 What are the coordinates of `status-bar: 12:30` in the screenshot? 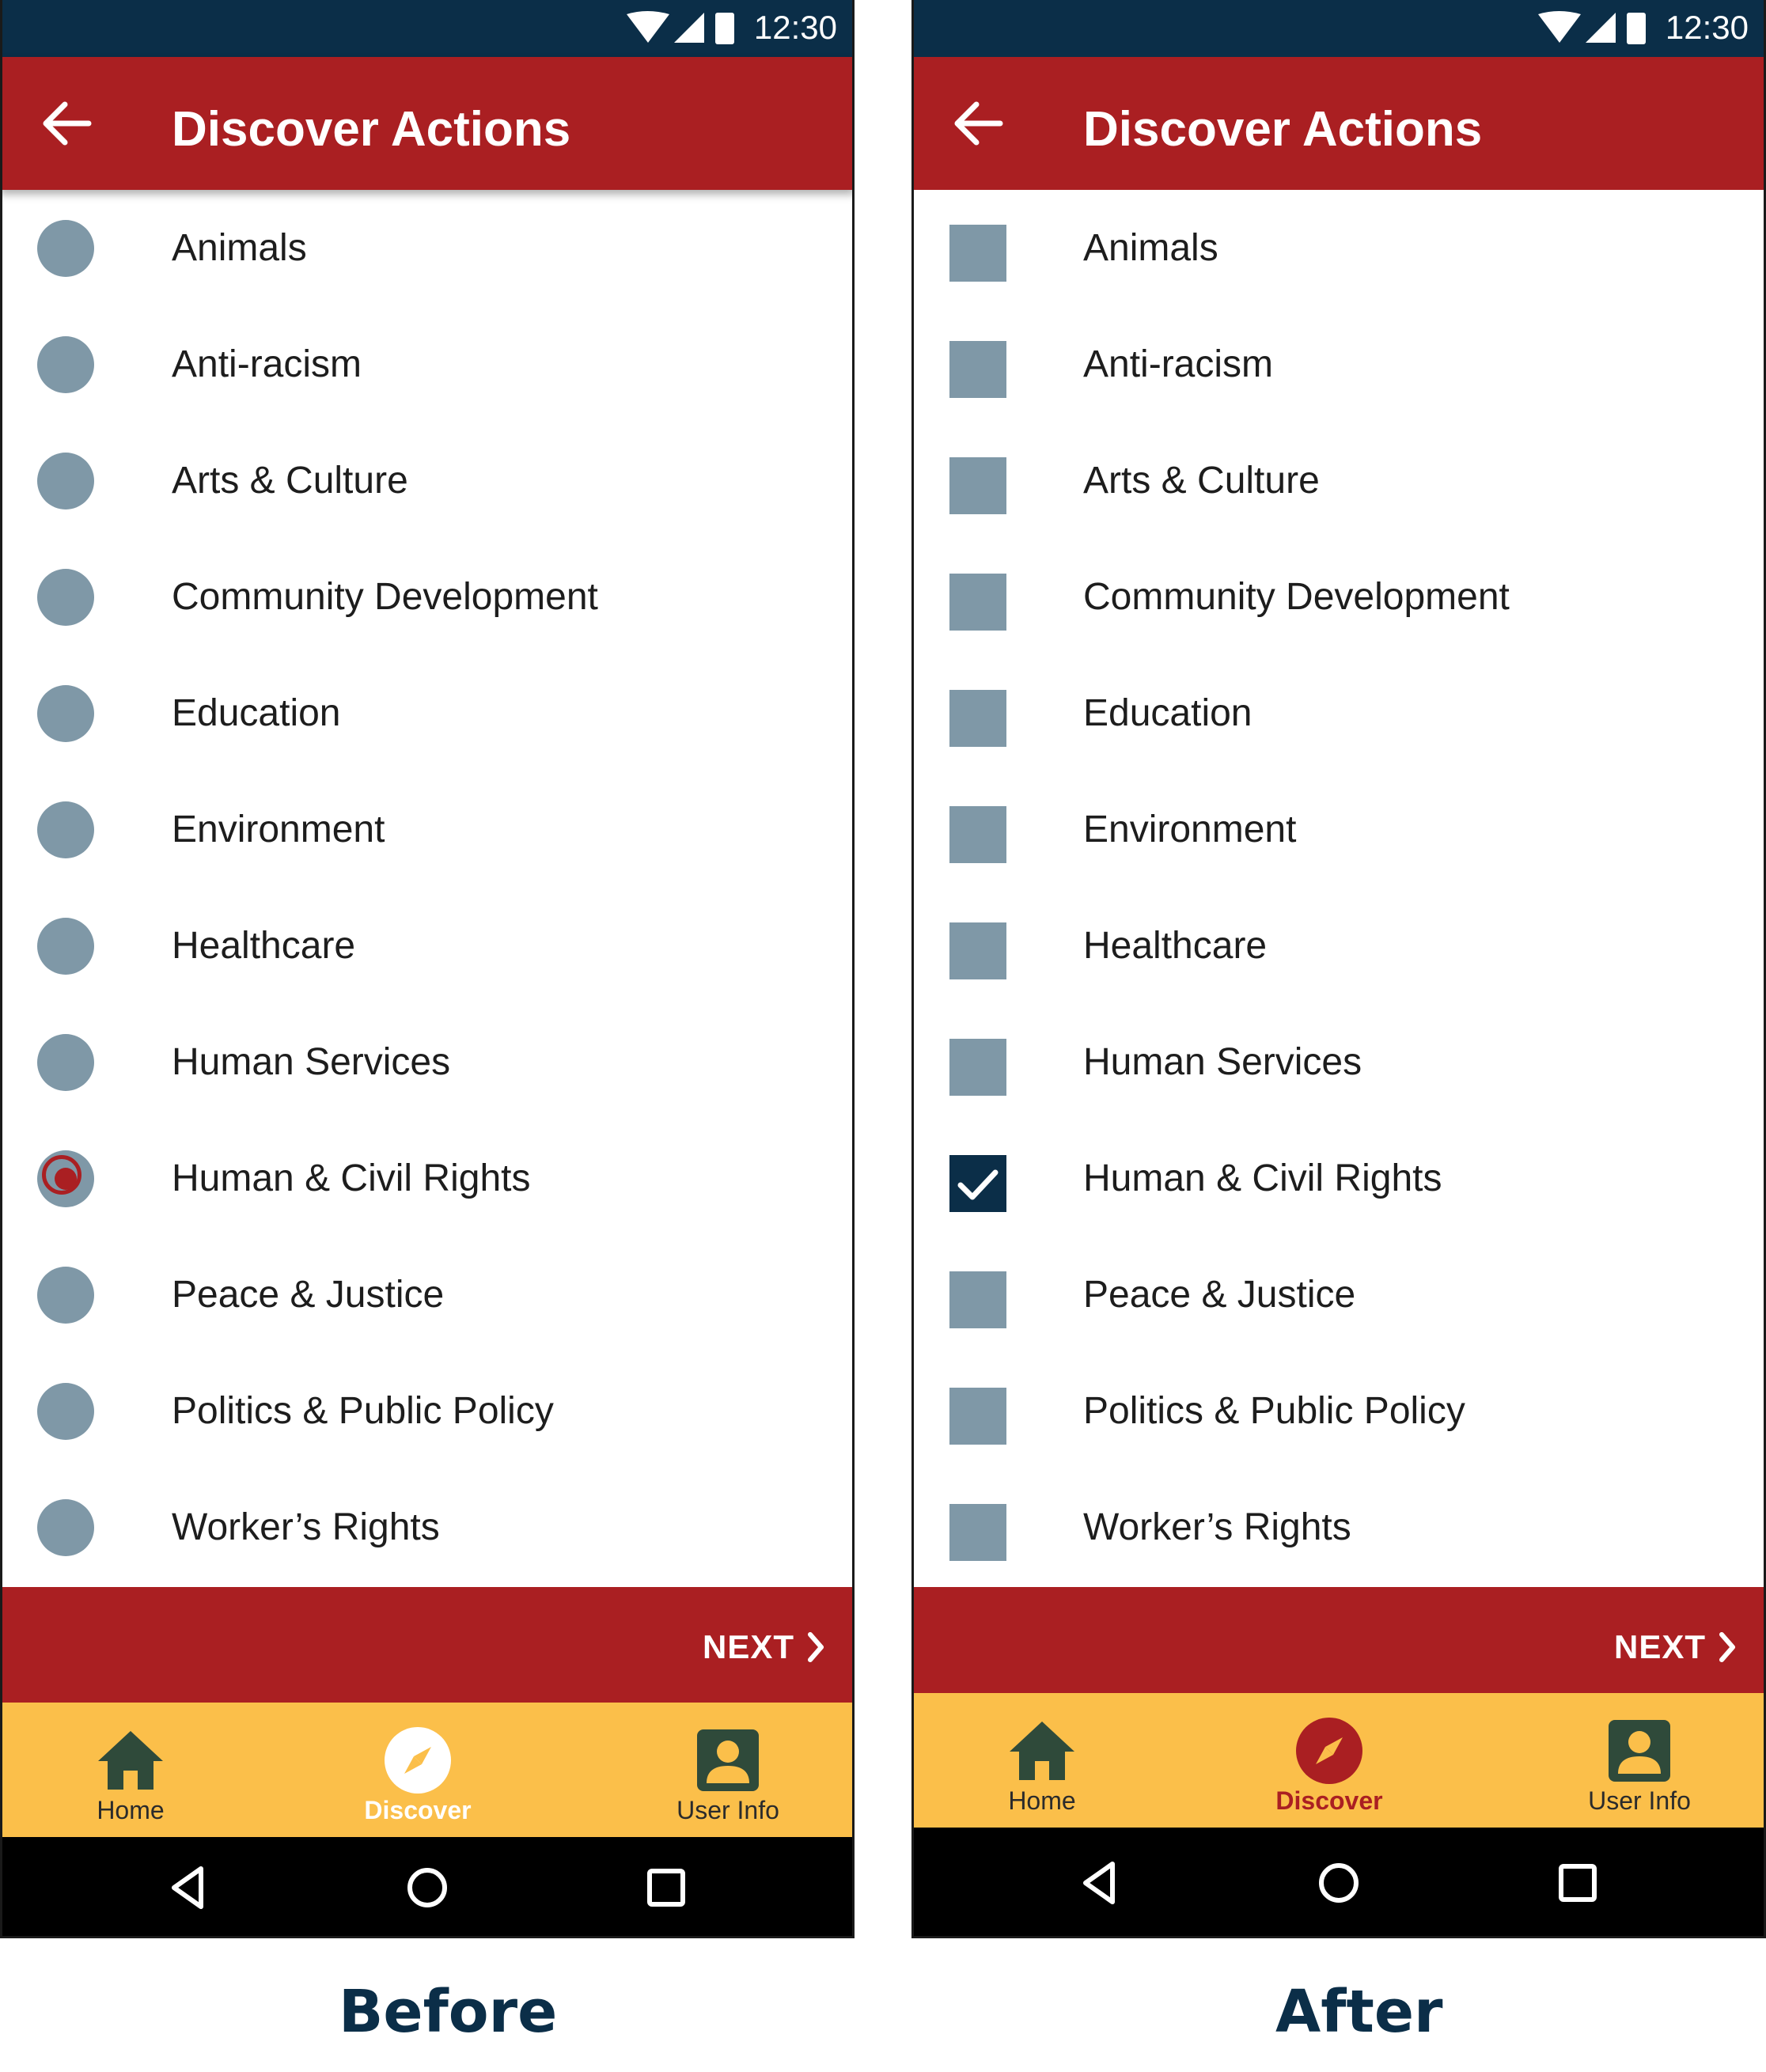 It's located at (1338, 28).